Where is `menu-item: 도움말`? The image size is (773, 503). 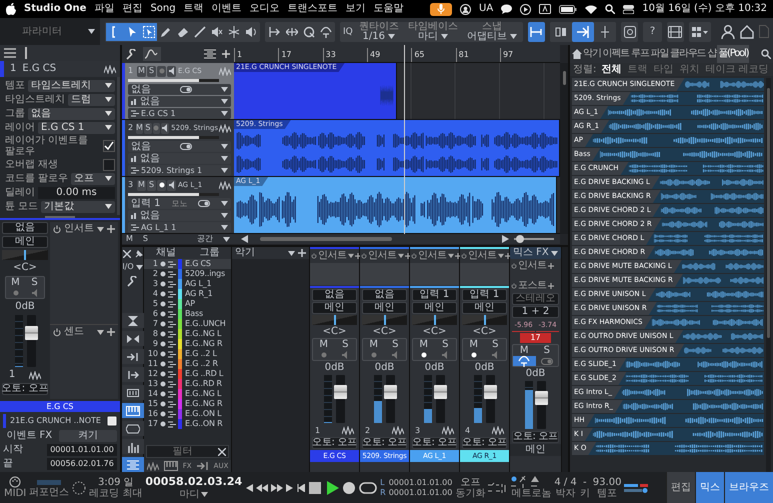
menu-item: 도움말 is located at coordinates (389, 9).